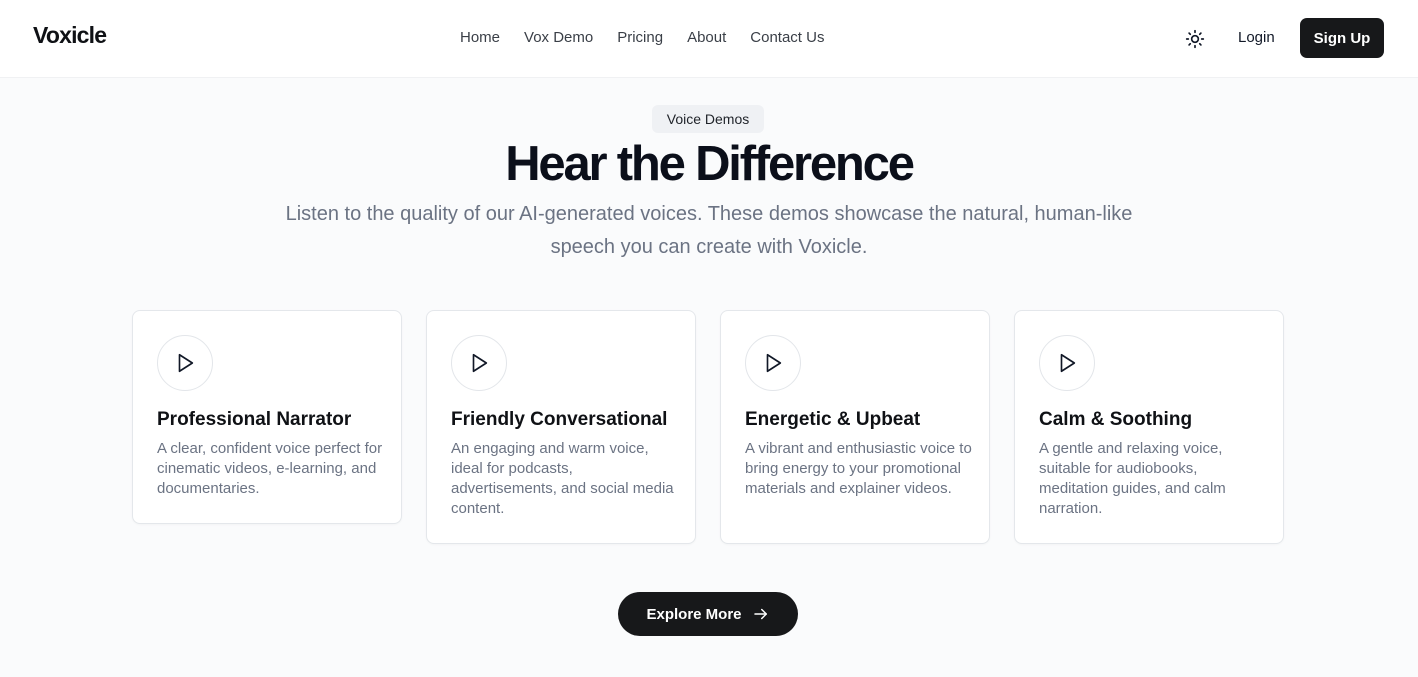 The width and height of the screenshot is (1418, 677). What do you see at coordinates (708, 119) in the screenshot?
I see `section-badge: Voice Demos` at bounding box center [708, 119].